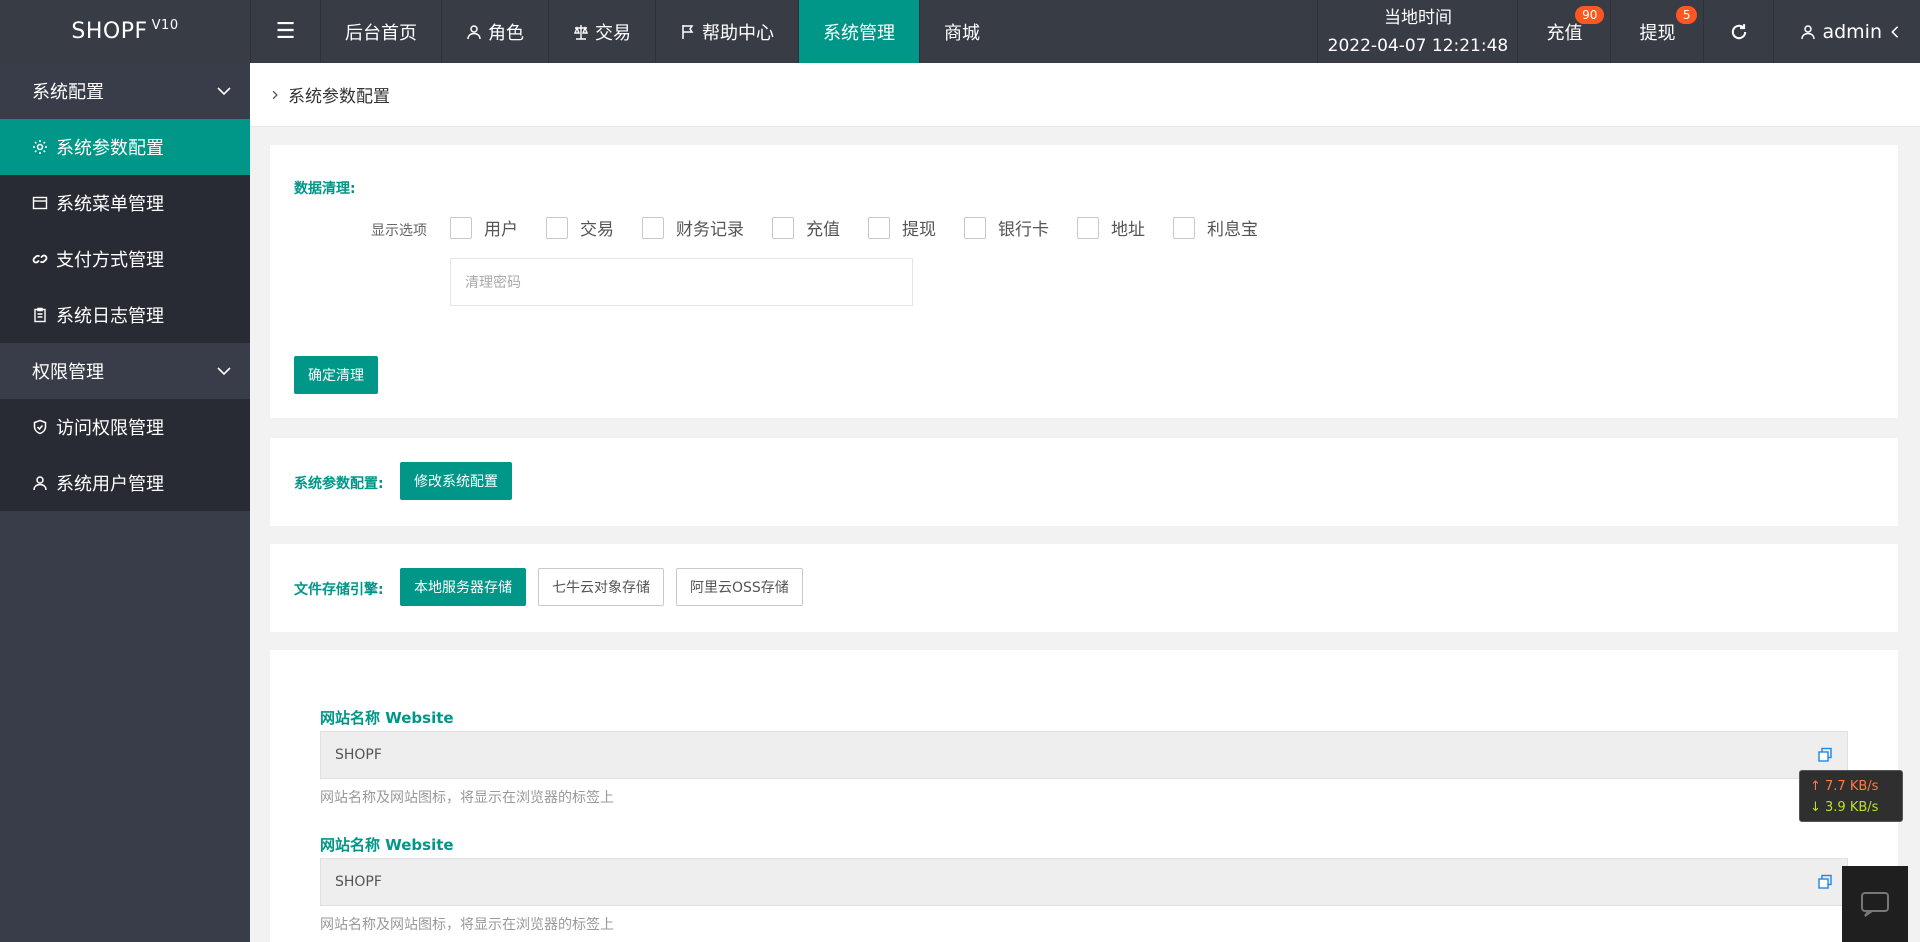 The height and width of the screenshot is (942, 1920). I want to click on sidebar-group-system-config: 系统配置, so click(125, 91).